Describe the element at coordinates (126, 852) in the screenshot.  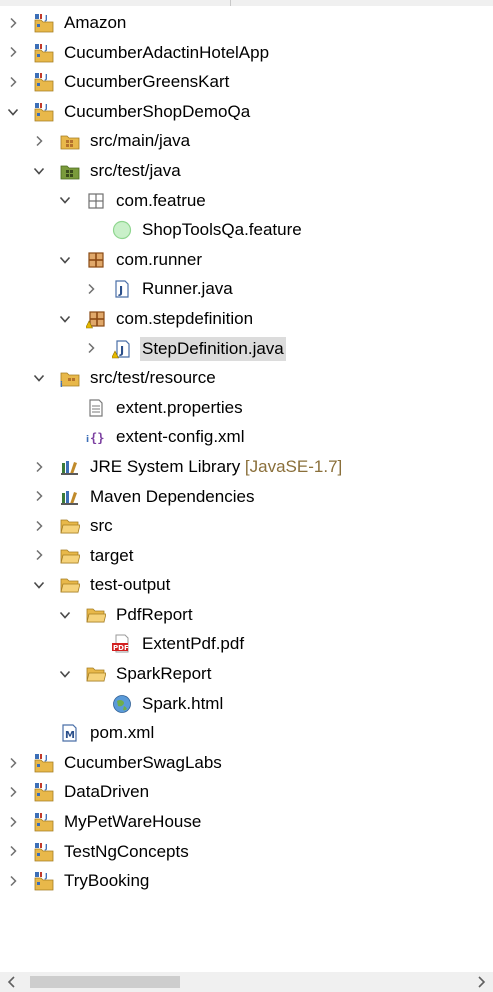
I see `tree-item-label: TestNgConcepts` at that location.